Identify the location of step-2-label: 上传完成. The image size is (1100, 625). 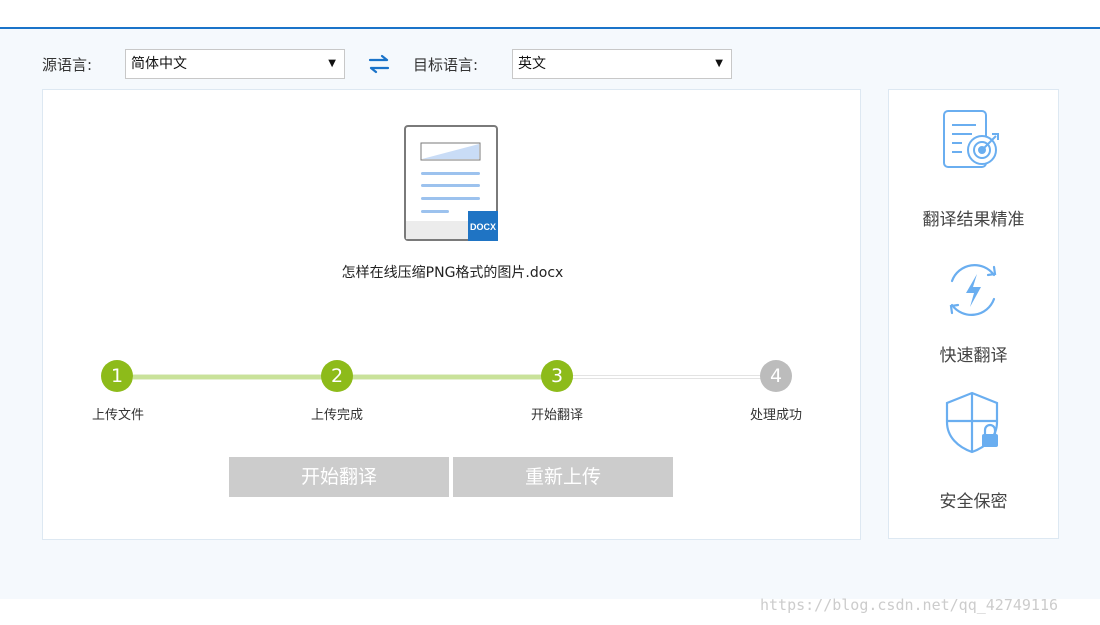
(336, 415).